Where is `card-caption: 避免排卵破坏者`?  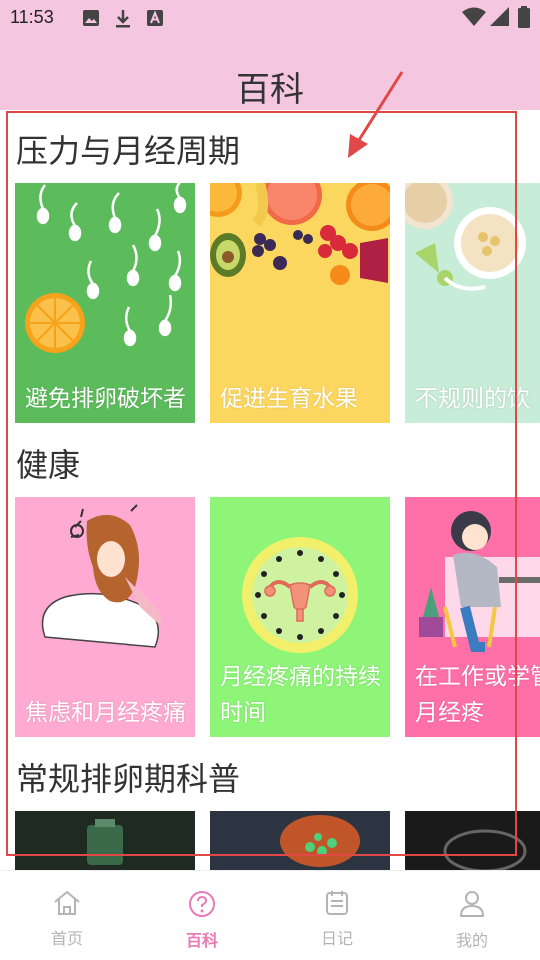
card-caption: 避免排卵破坏者 is located at coordinates (105, 399).